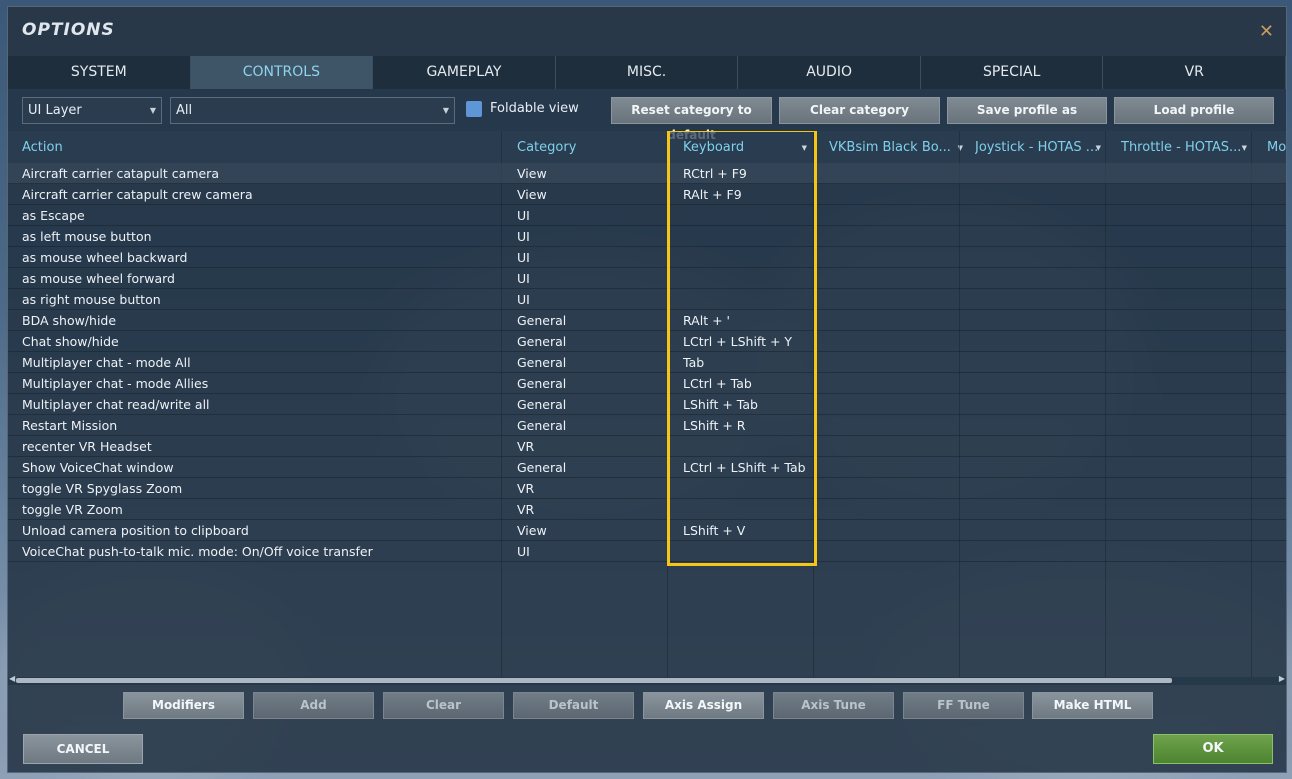 This screenshot has width=1292, height=779. I want to click on clear-button: Clear, so click(443, 705).